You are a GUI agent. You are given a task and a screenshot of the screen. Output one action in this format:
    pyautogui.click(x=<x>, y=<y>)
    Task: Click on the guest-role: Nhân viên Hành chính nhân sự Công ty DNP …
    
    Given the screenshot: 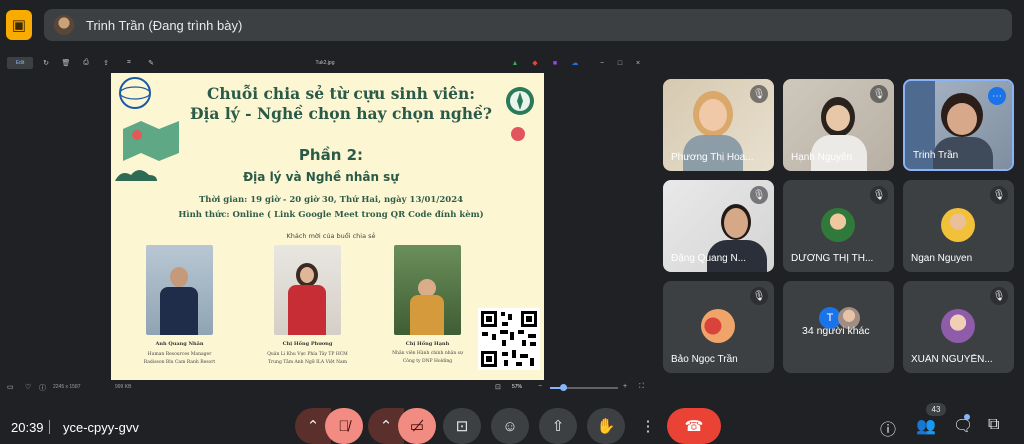 What is the action you would take?
    pyautogui.click(x=427, y=357)
    